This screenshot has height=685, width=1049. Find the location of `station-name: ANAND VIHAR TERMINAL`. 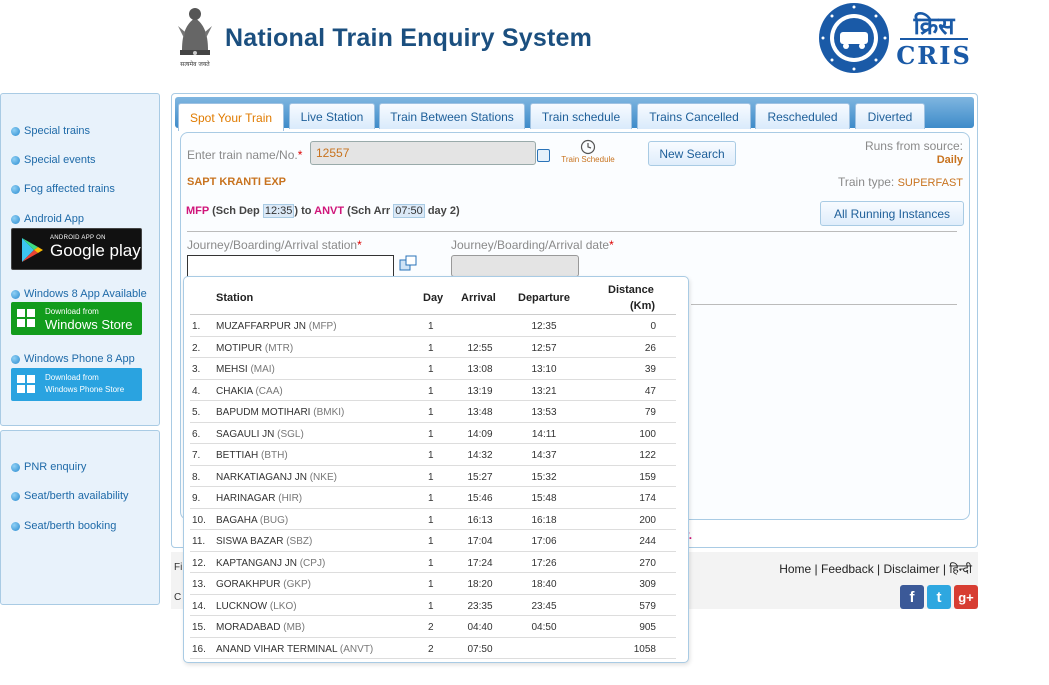

station-name: ANAND VIHAR TERMINAL is located at coordinates (277, 649).